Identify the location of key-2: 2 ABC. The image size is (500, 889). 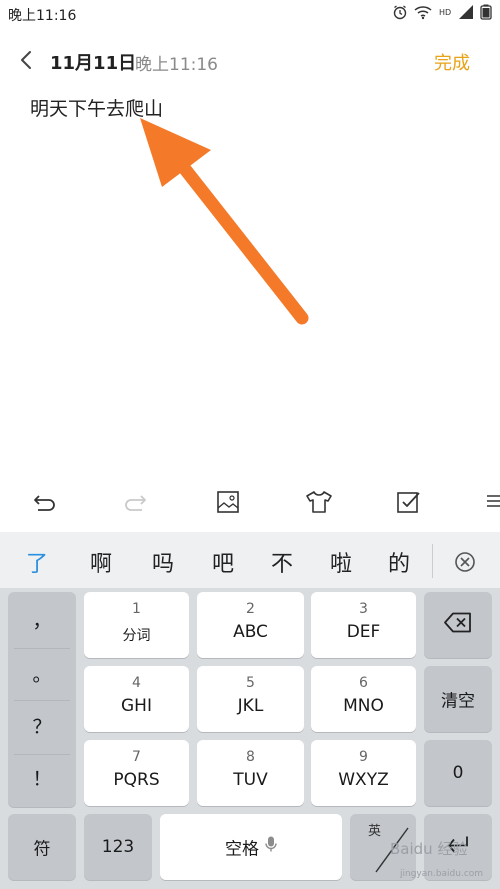
(250, 625).